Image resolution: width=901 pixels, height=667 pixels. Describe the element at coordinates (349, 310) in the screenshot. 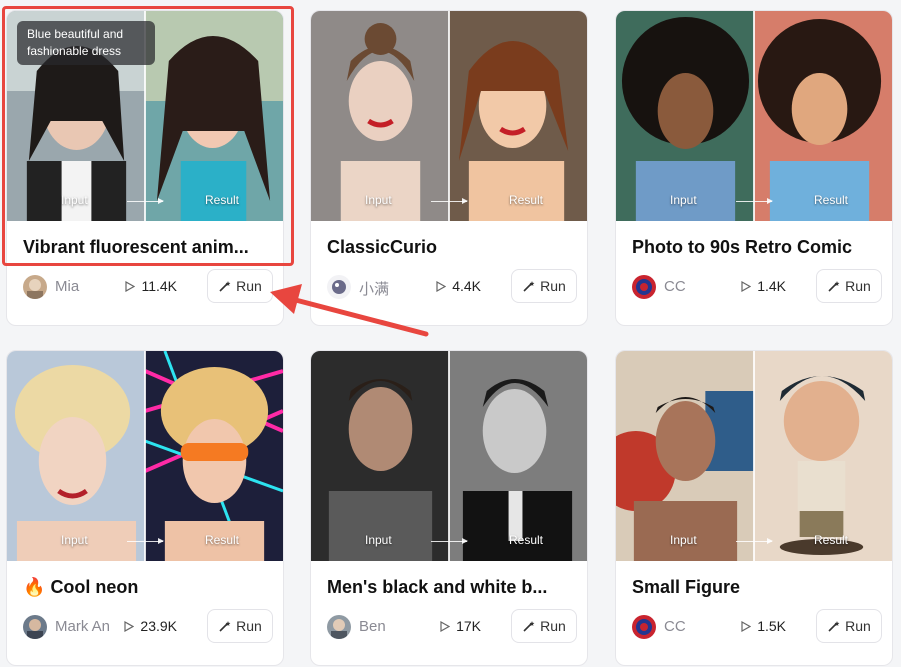

I see `annotation-arrow-icon` at that location.